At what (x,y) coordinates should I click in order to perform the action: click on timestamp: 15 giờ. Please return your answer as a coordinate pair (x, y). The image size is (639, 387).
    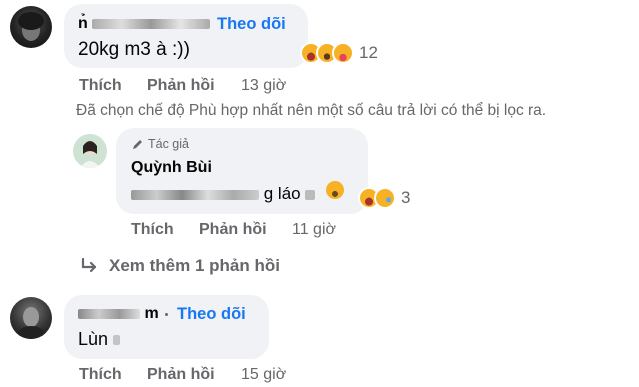
    Looking at the image, I should click on (263, 375).